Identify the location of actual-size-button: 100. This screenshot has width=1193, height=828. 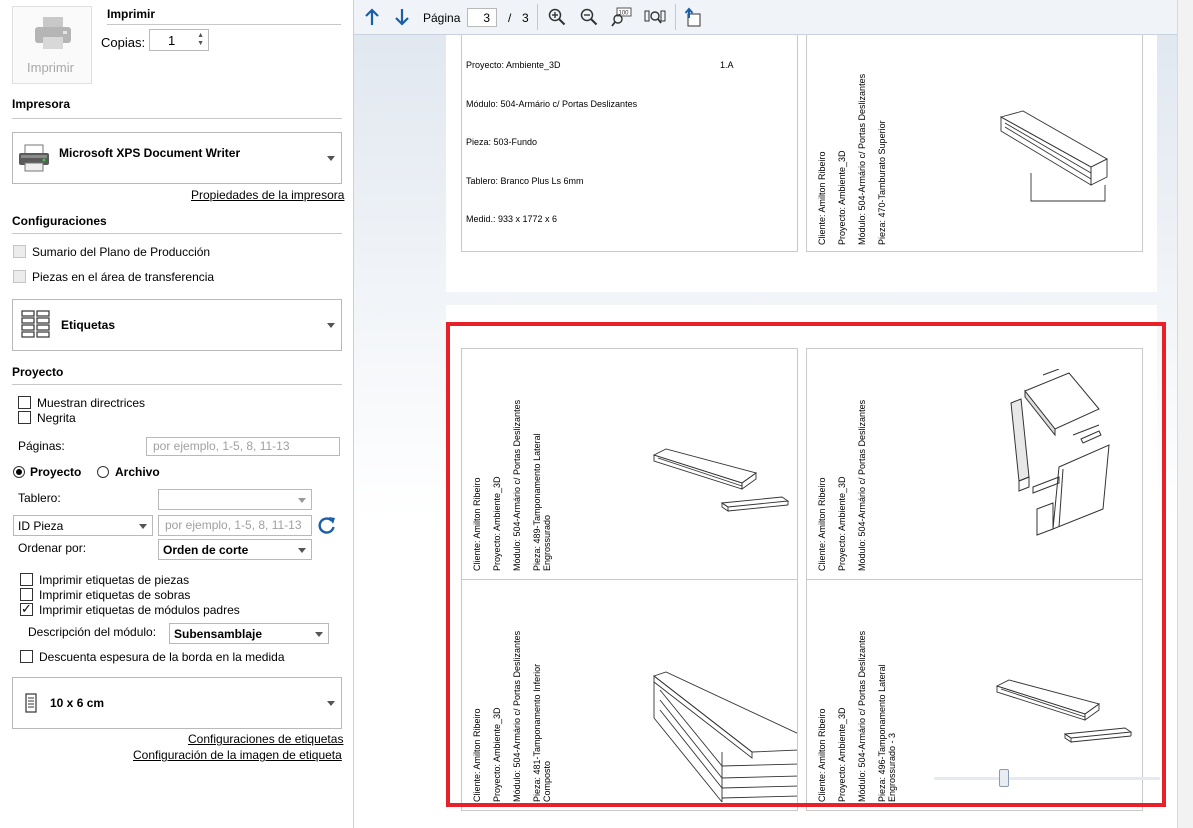
(622, 17).